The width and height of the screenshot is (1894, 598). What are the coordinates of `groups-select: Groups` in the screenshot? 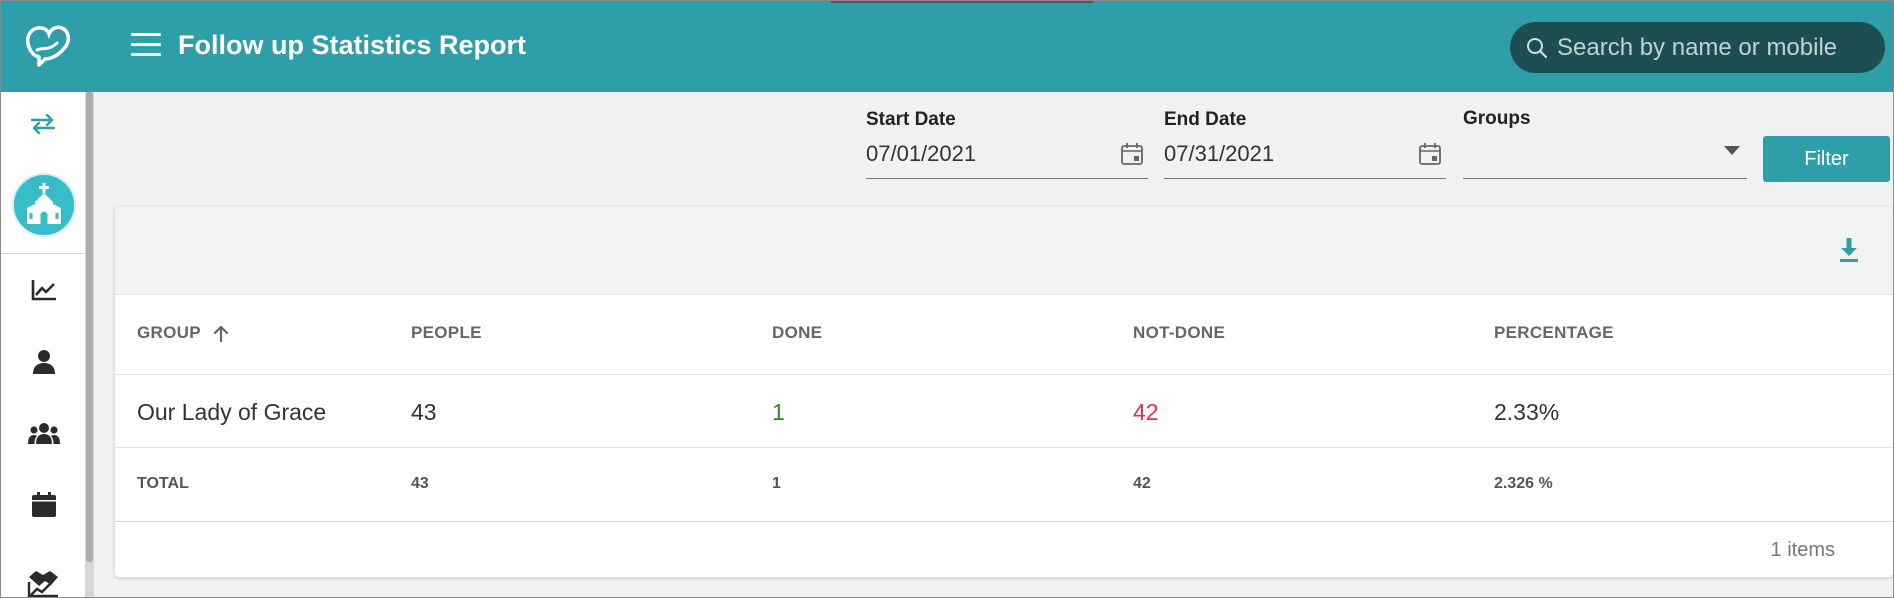 It's located at (1605, 144).